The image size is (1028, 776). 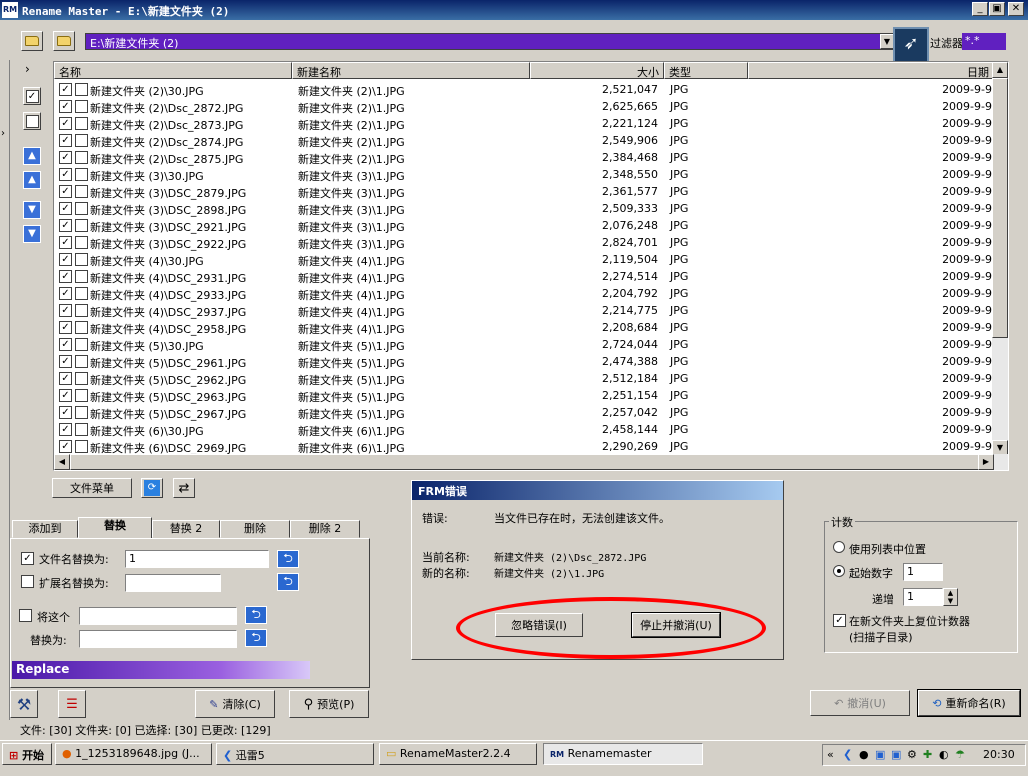 What do you see at coordinates (27, 69) in the screenshot?
I see `expand-chevron-icon: ›` at bounding box center [27, 69].